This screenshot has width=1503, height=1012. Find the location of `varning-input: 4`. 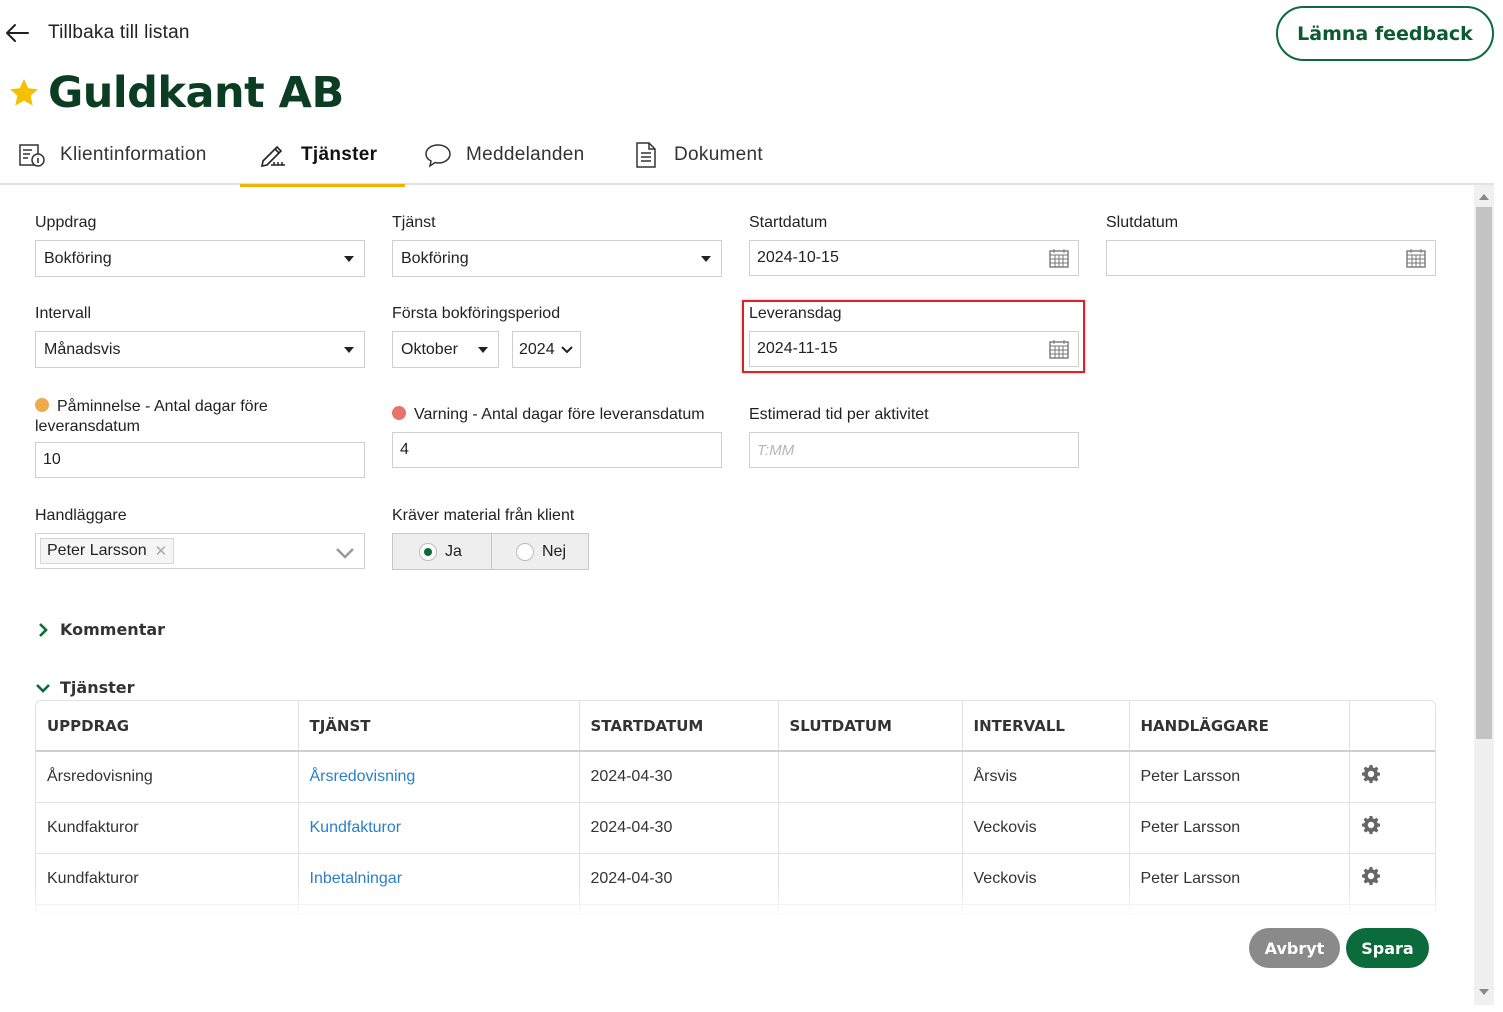

varning-input: 4 is located at coordinates (557, 450).